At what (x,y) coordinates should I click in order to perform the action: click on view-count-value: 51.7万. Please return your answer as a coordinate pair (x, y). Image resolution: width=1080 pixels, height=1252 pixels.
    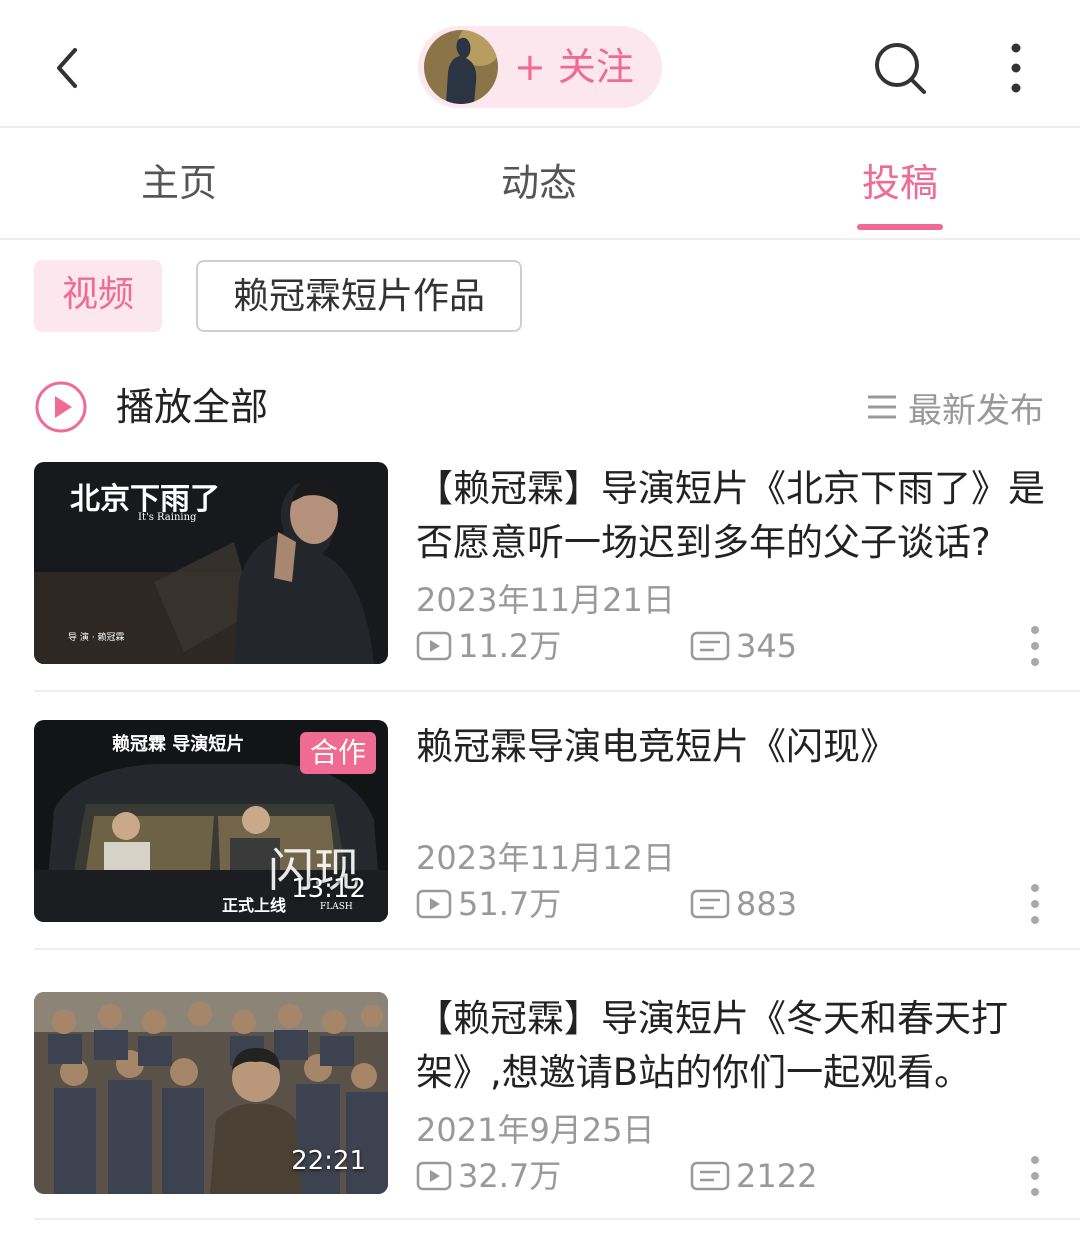
    Looking at the image, I should click on (510, 904).